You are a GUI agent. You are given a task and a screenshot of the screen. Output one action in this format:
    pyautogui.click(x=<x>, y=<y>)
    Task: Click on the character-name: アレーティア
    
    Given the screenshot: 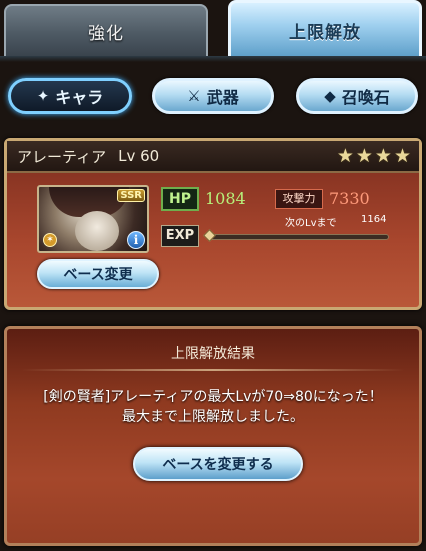 What is the action you would take?
    pyautogui.click(x=62, y=156)
    